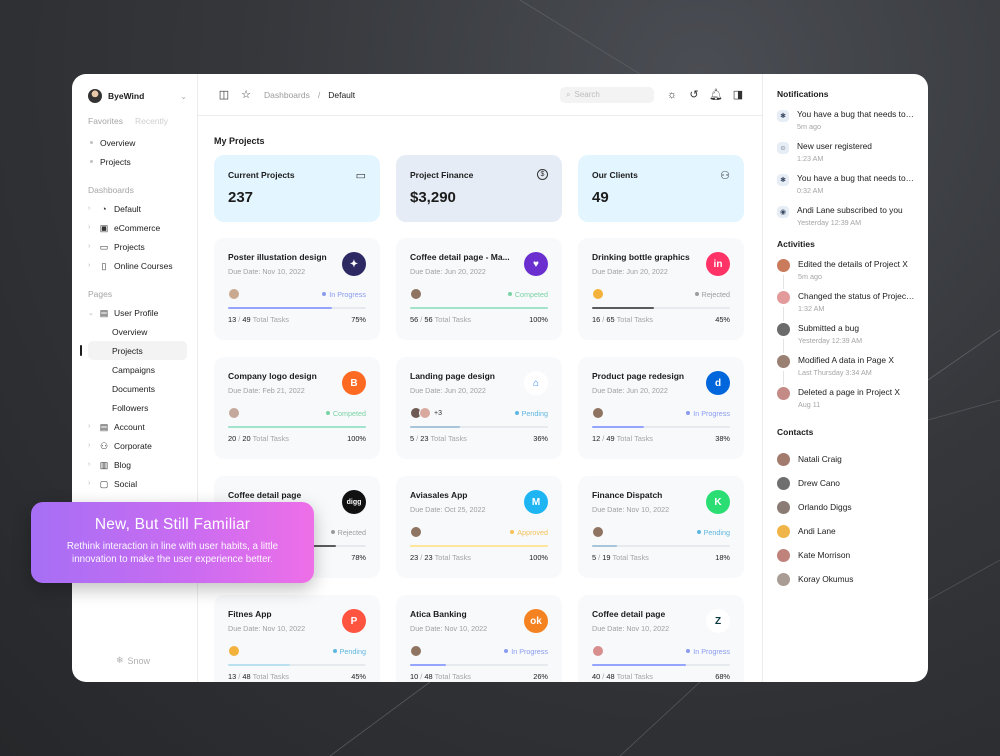 Image resolution: width=1000 pixels, height=756 pixels. I want to click on activity-item: Changed the status of Project X 1:32 AM, so click(846, 307).